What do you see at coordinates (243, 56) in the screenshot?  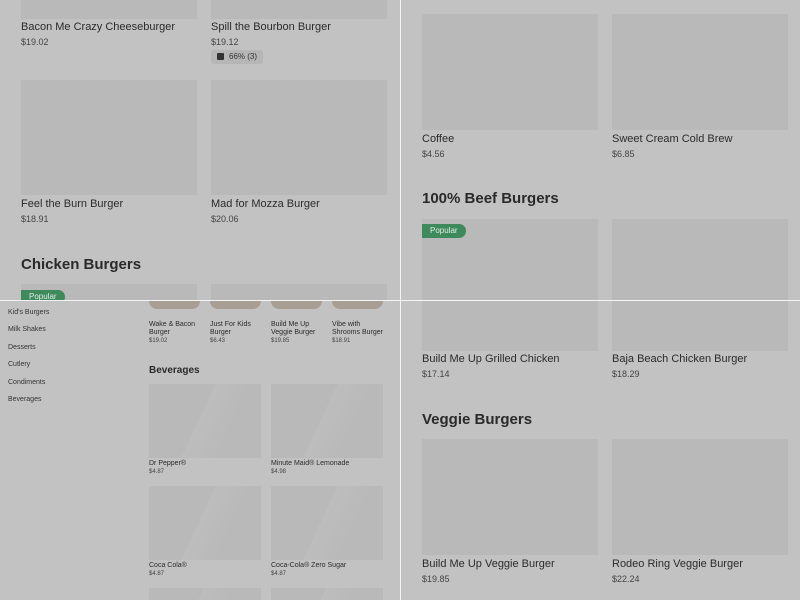 I see `rating-text: 66% (3)` at bounding box center [243, 56].